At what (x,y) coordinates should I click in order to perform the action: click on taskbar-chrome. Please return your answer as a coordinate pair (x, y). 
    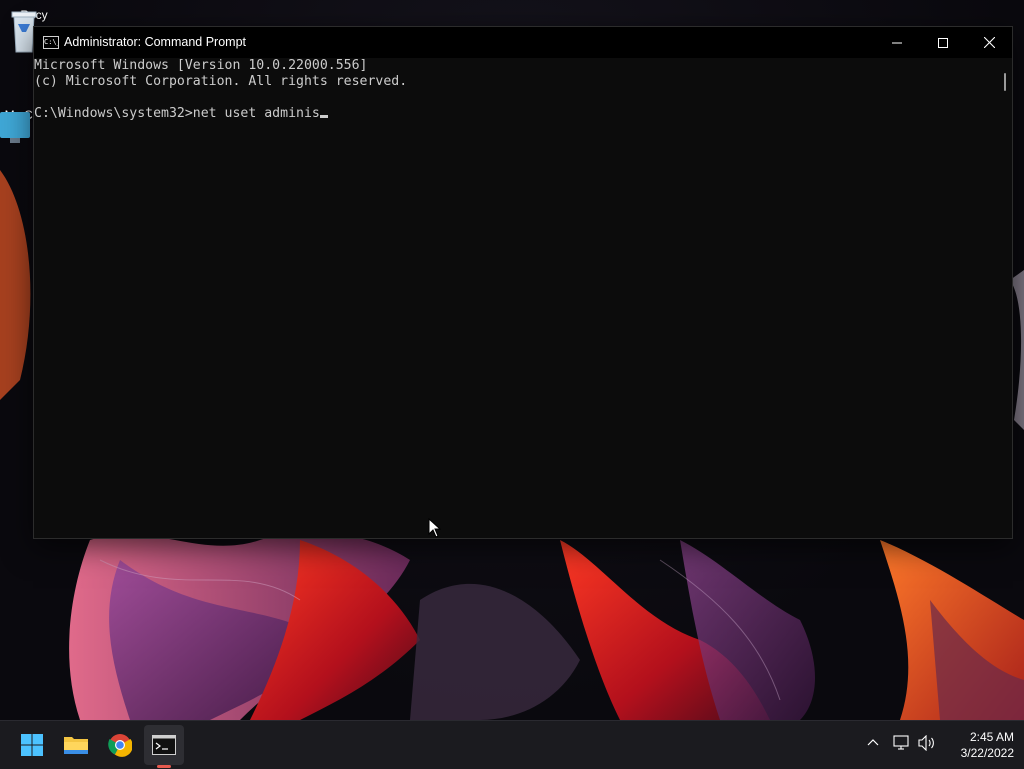
    Looking at the image, I should click on (120, 745).